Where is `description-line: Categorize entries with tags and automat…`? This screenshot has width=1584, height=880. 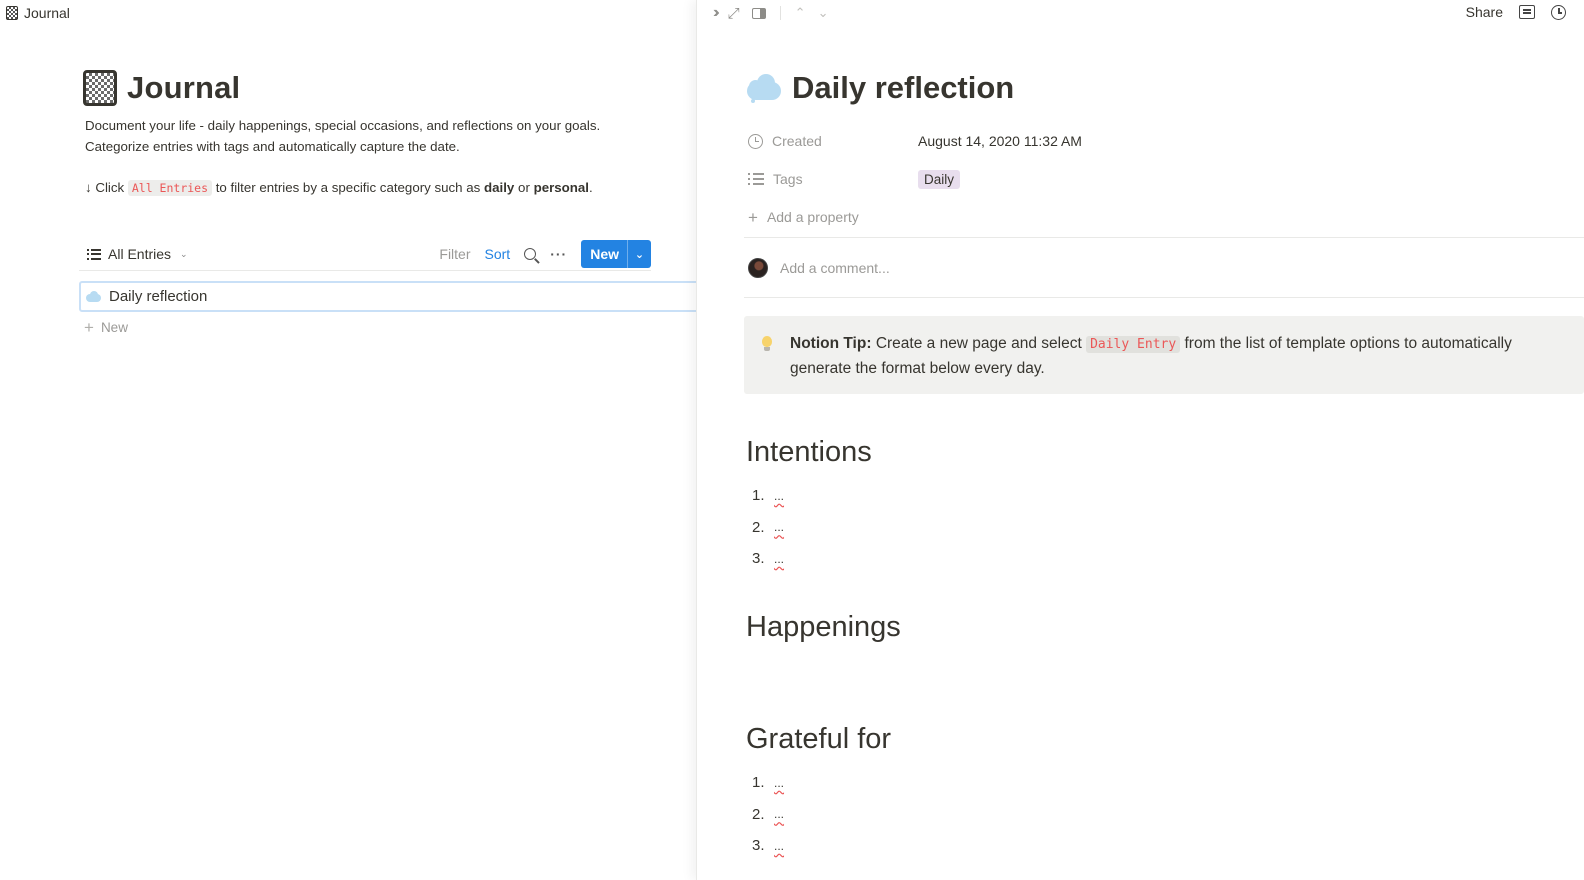
description-line: Categorize entries with tags and automat… is located at coordinates (272, 146).